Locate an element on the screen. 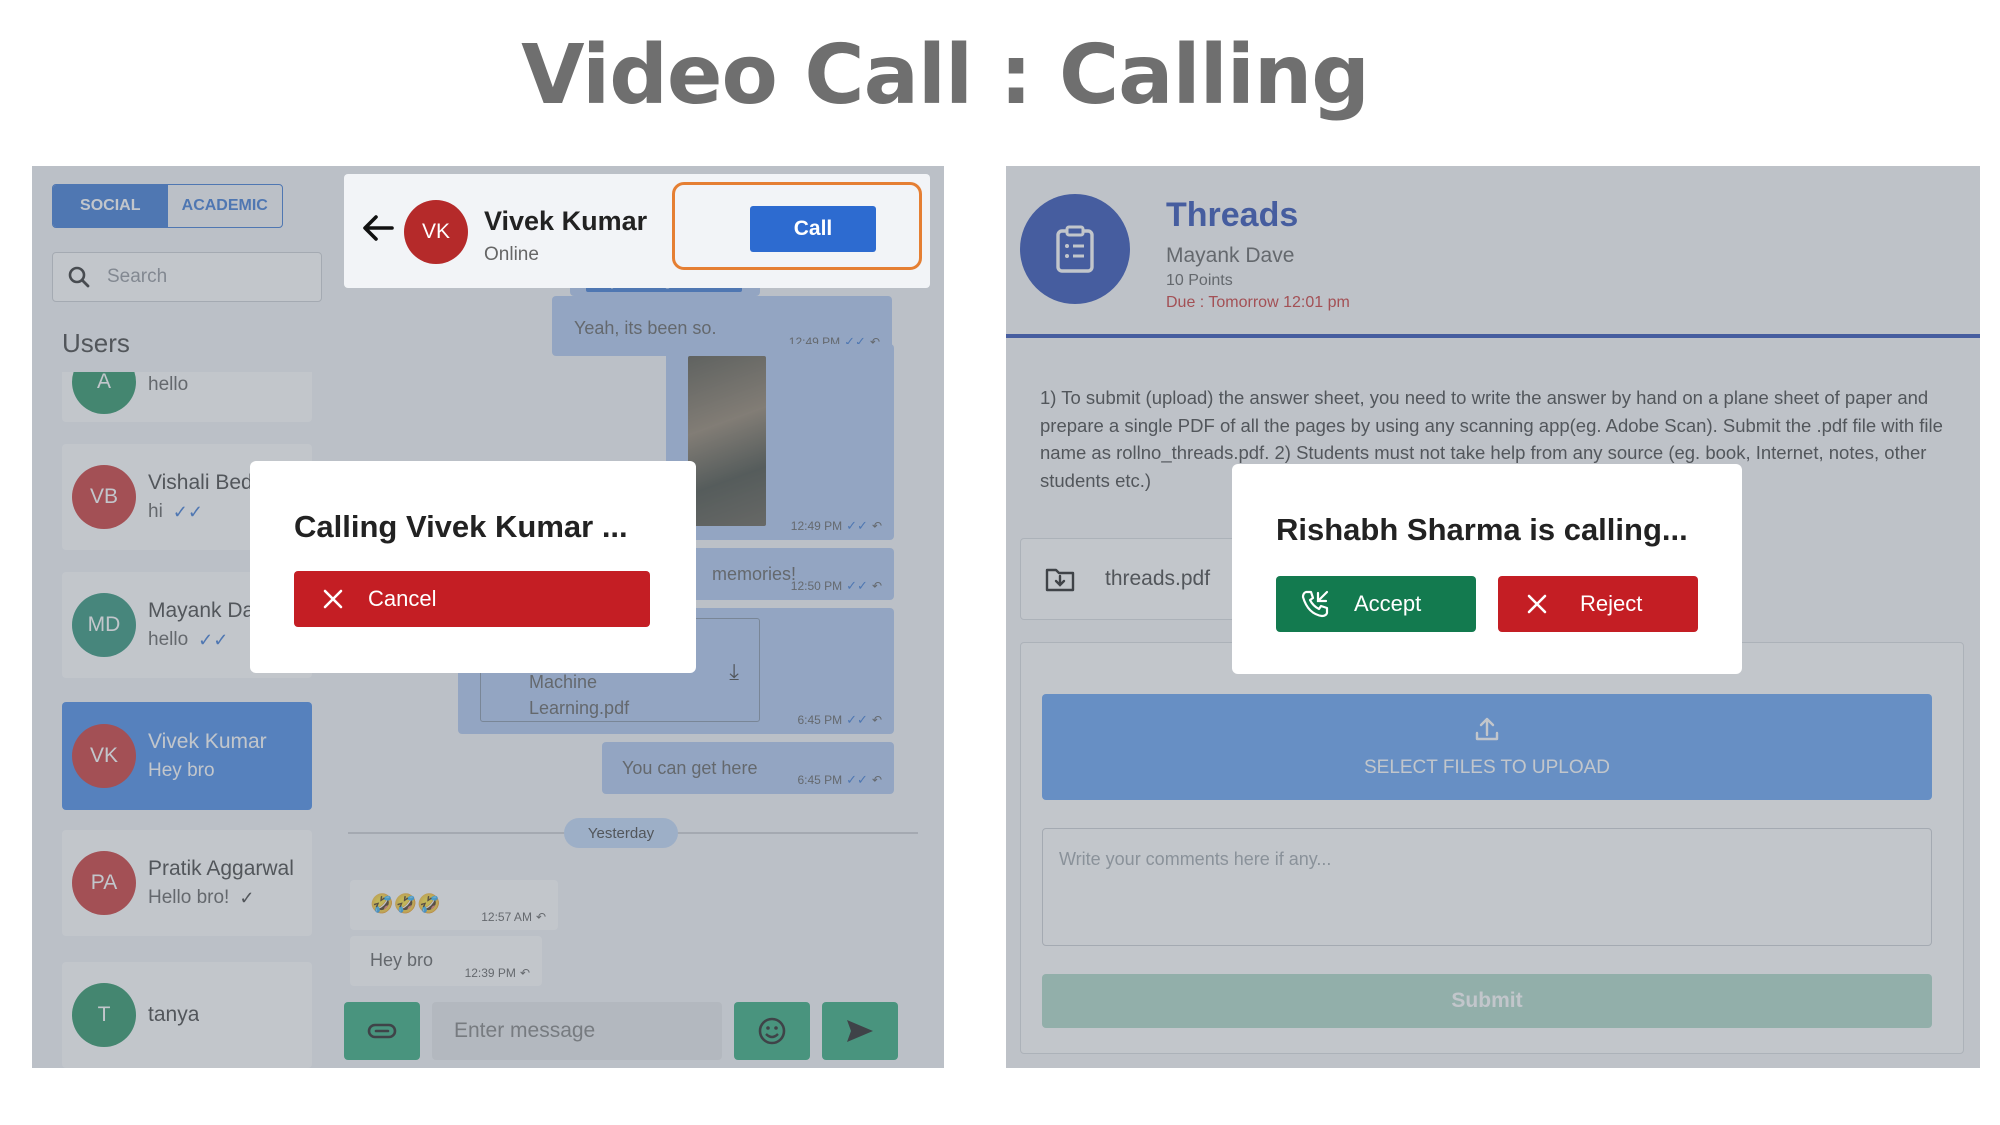  back-arrow-icon is located at coordinates (378, 228).